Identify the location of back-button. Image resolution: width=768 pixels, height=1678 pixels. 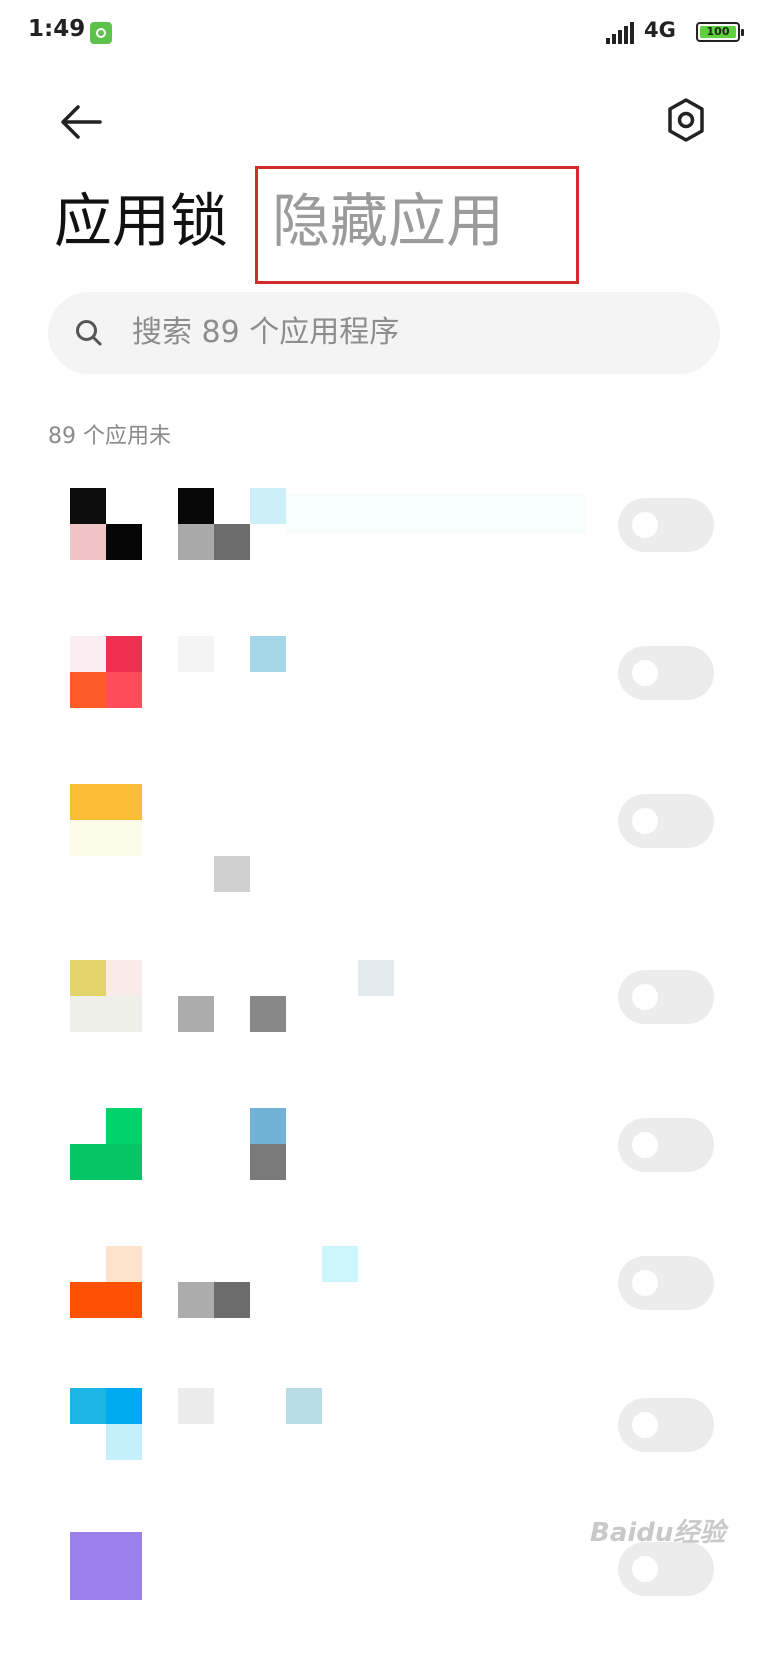
(82, 122).